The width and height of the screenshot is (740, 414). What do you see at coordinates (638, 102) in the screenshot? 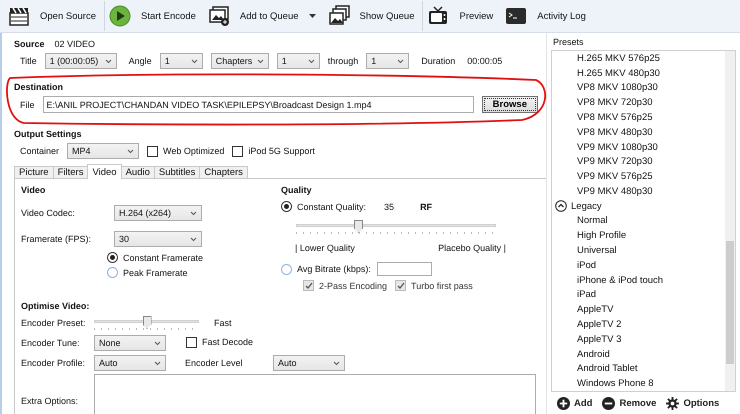
I see `preset-item: VP8 MKV 720p30` at bounding box center [638, 102].